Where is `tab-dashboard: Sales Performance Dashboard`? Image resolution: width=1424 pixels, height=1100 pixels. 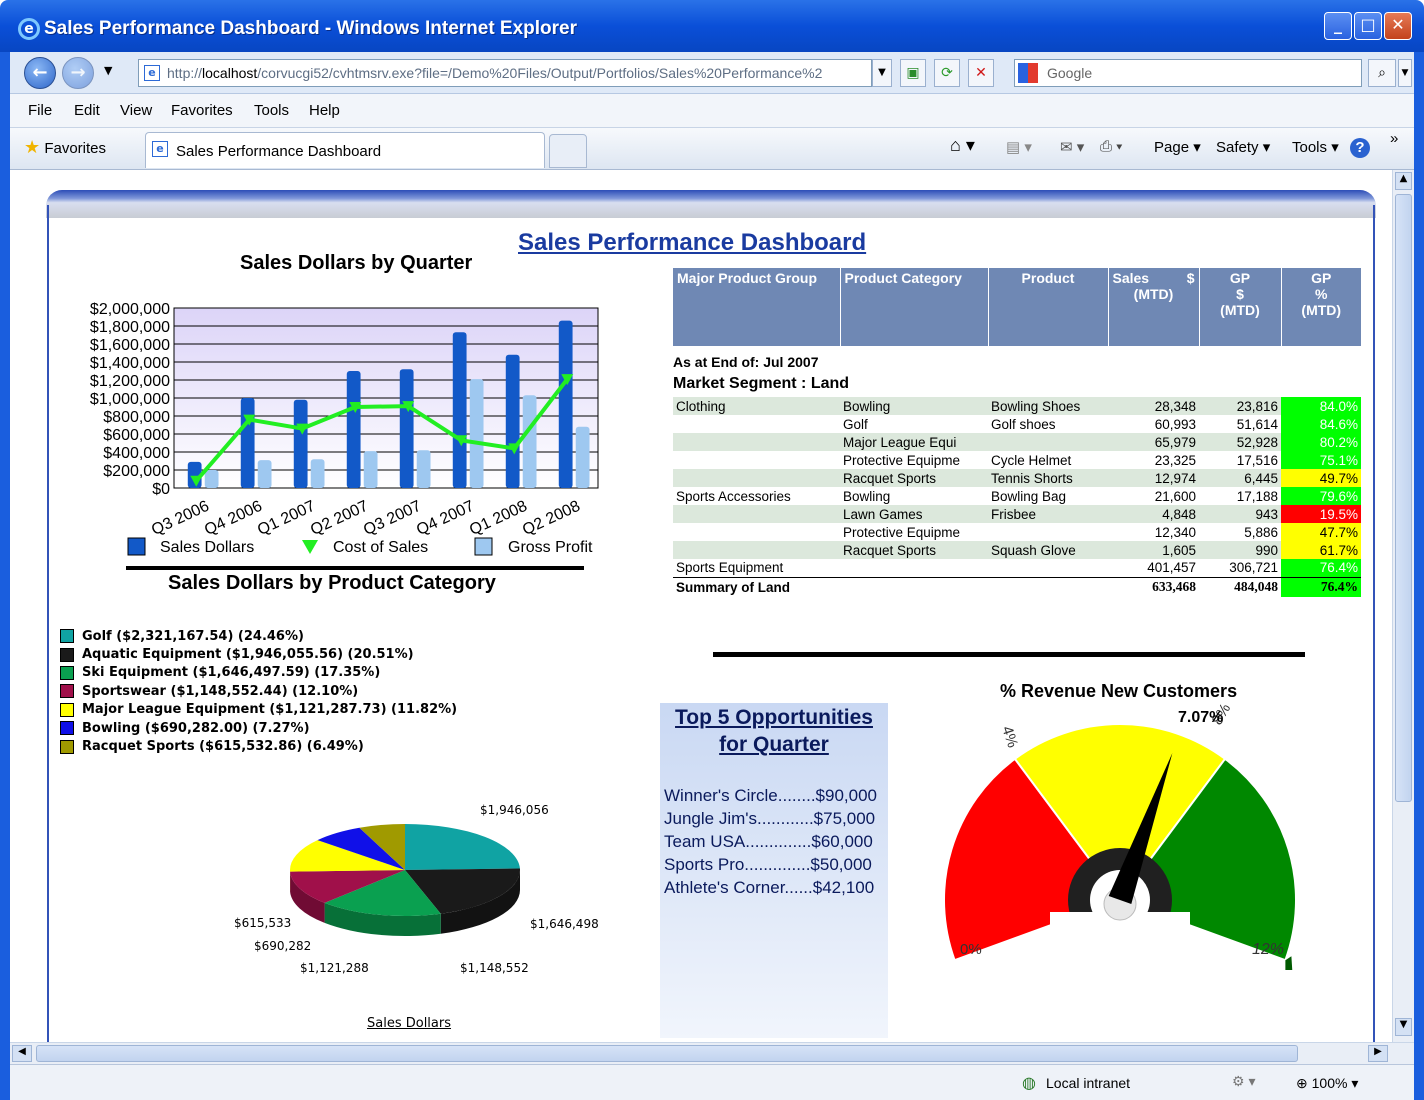 tab-dashboard: Sales Performance Dashboard is located at coordinates (345, 150).